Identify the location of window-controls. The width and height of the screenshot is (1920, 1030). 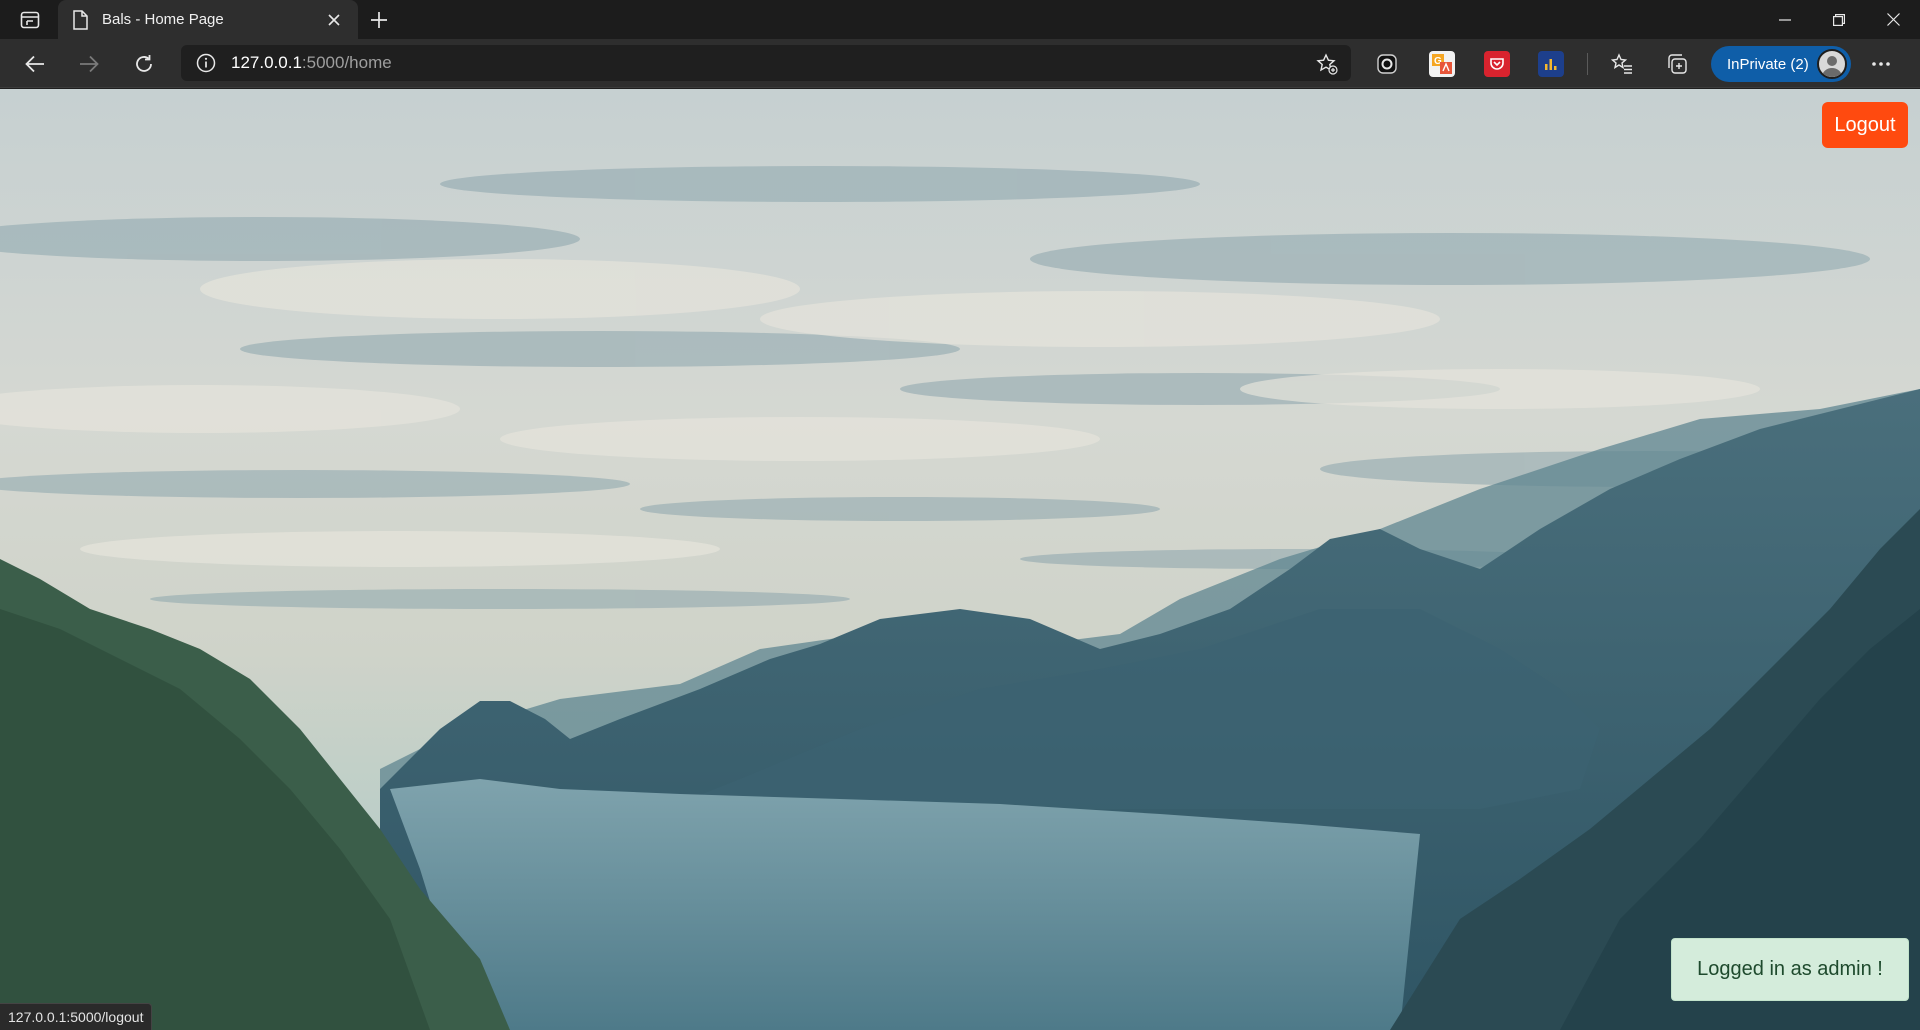
(1839, 19).